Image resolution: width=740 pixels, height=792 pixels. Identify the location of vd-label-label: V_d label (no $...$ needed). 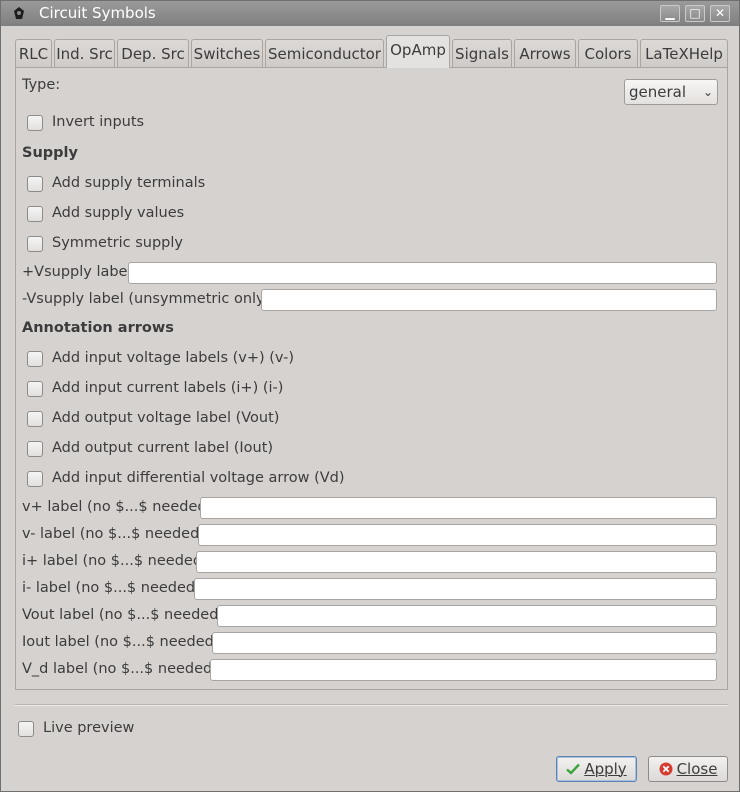
(120, 669).